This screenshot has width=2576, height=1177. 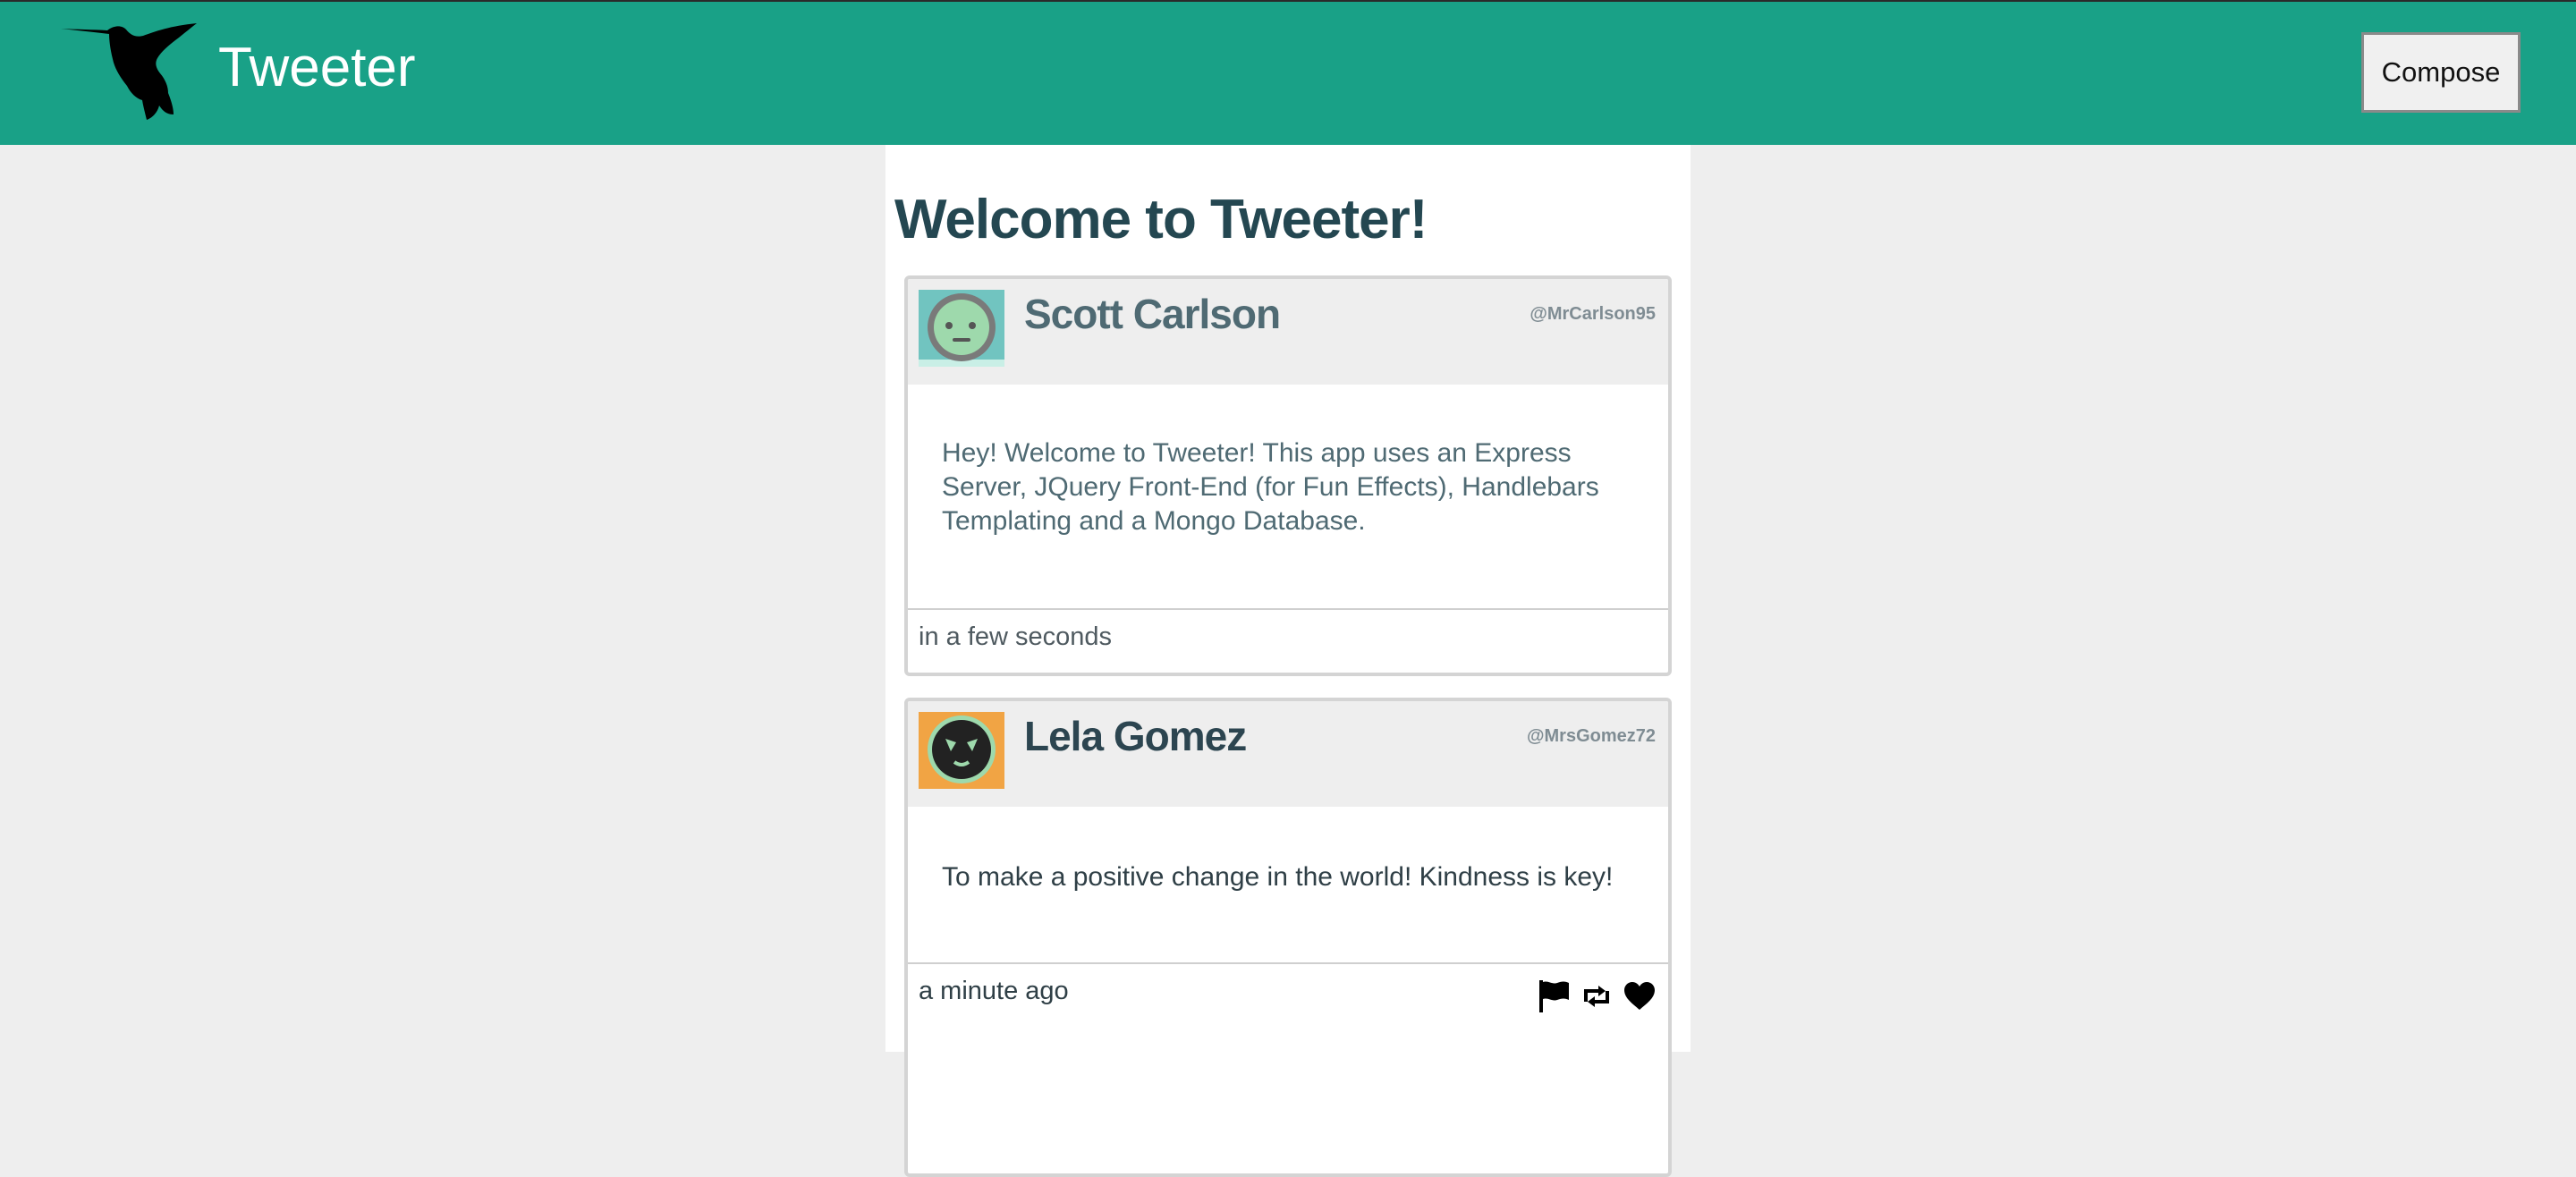 I want to click on tweet-timestamp: a minute ago, so click(x=994, y=991).